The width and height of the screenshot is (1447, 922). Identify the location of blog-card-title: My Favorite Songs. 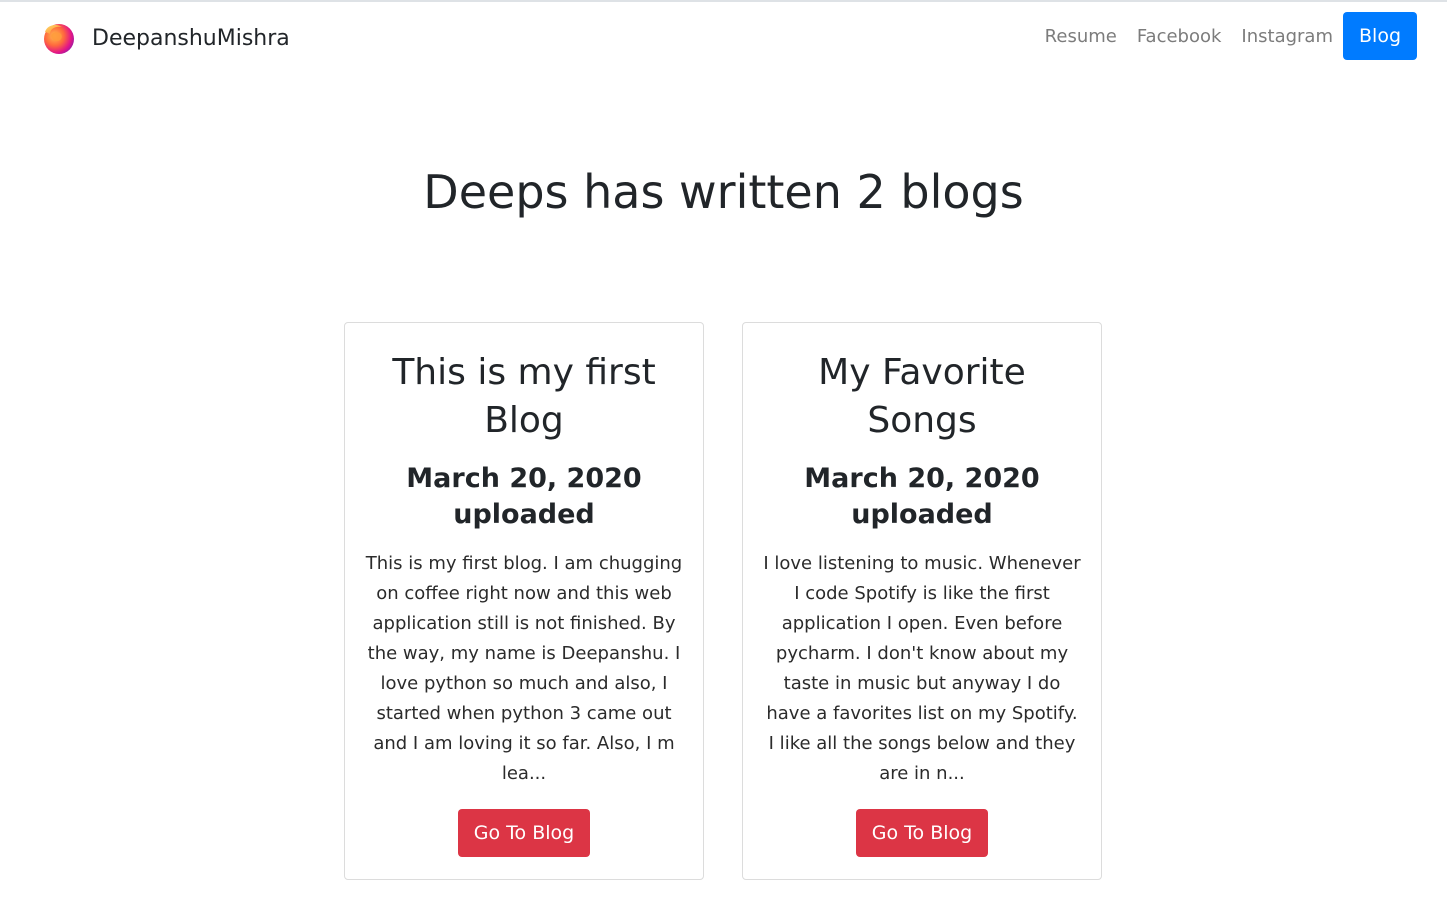
(922, 396).